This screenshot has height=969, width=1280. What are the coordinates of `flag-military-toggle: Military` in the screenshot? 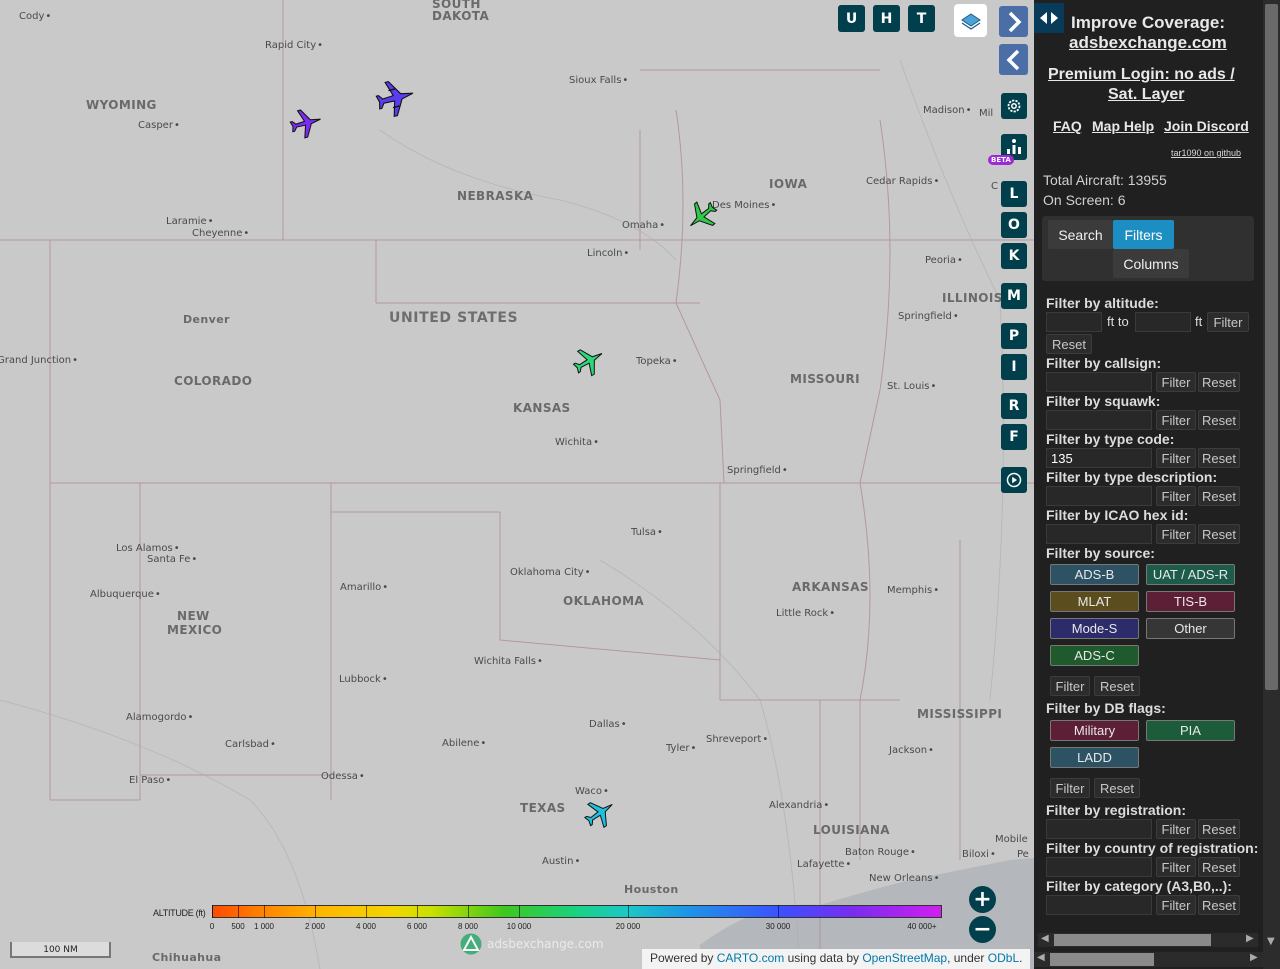 It's located at (1094, 730).